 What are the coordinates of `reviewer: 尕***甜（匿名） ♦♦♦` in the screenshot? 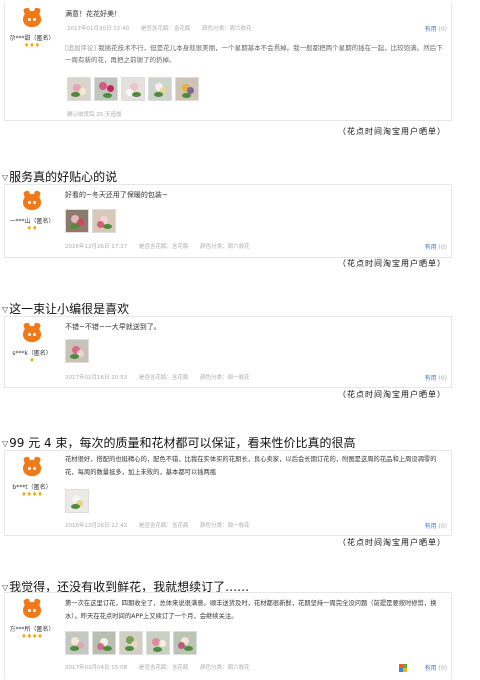 It's located at (32, 26).